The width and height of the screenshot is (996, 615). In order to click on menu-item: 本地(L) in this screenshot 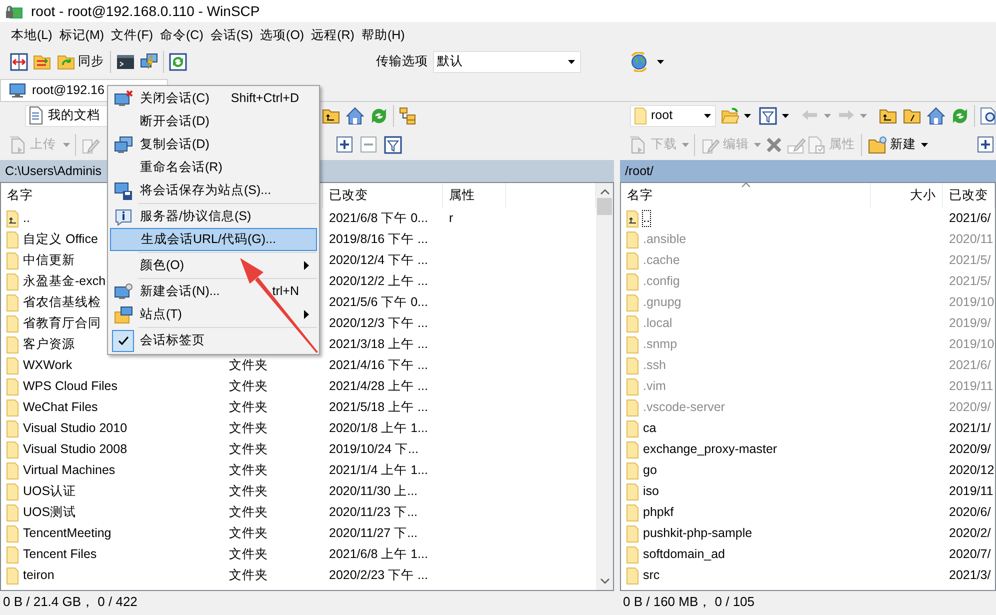, I will do `click(32, 35)`.